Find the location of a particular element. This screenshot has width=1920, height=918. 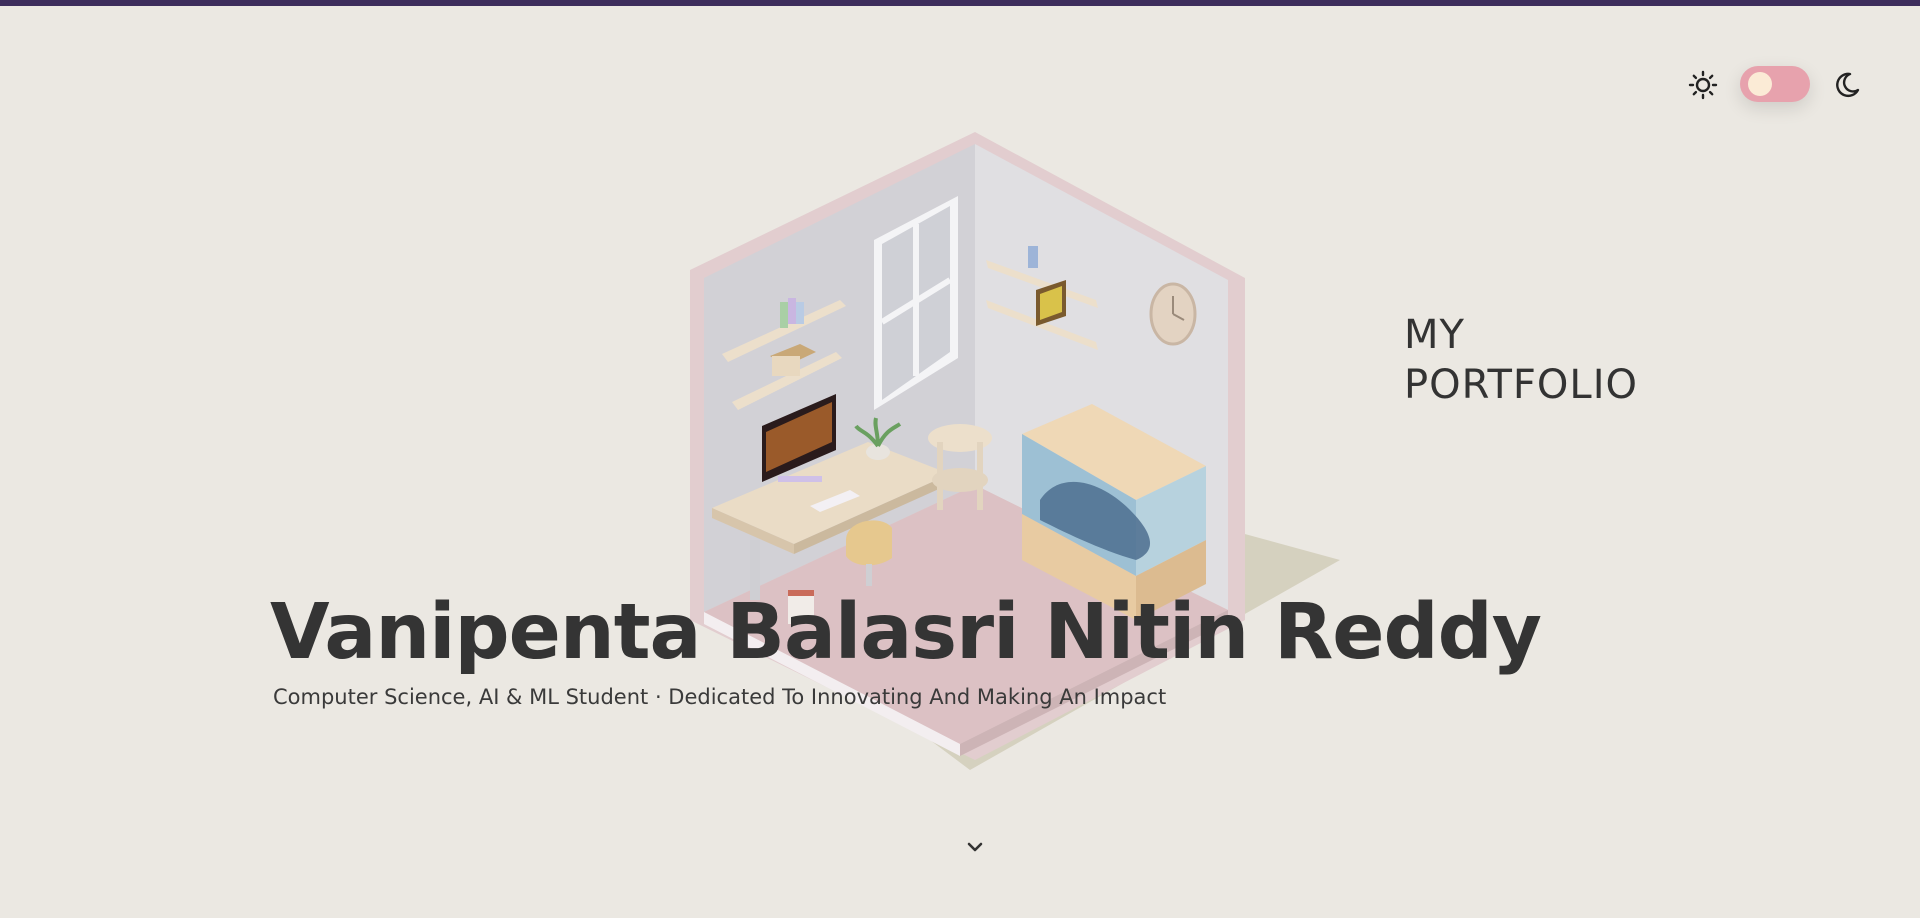

theme-toggle is located at coordinates (1776, 84).